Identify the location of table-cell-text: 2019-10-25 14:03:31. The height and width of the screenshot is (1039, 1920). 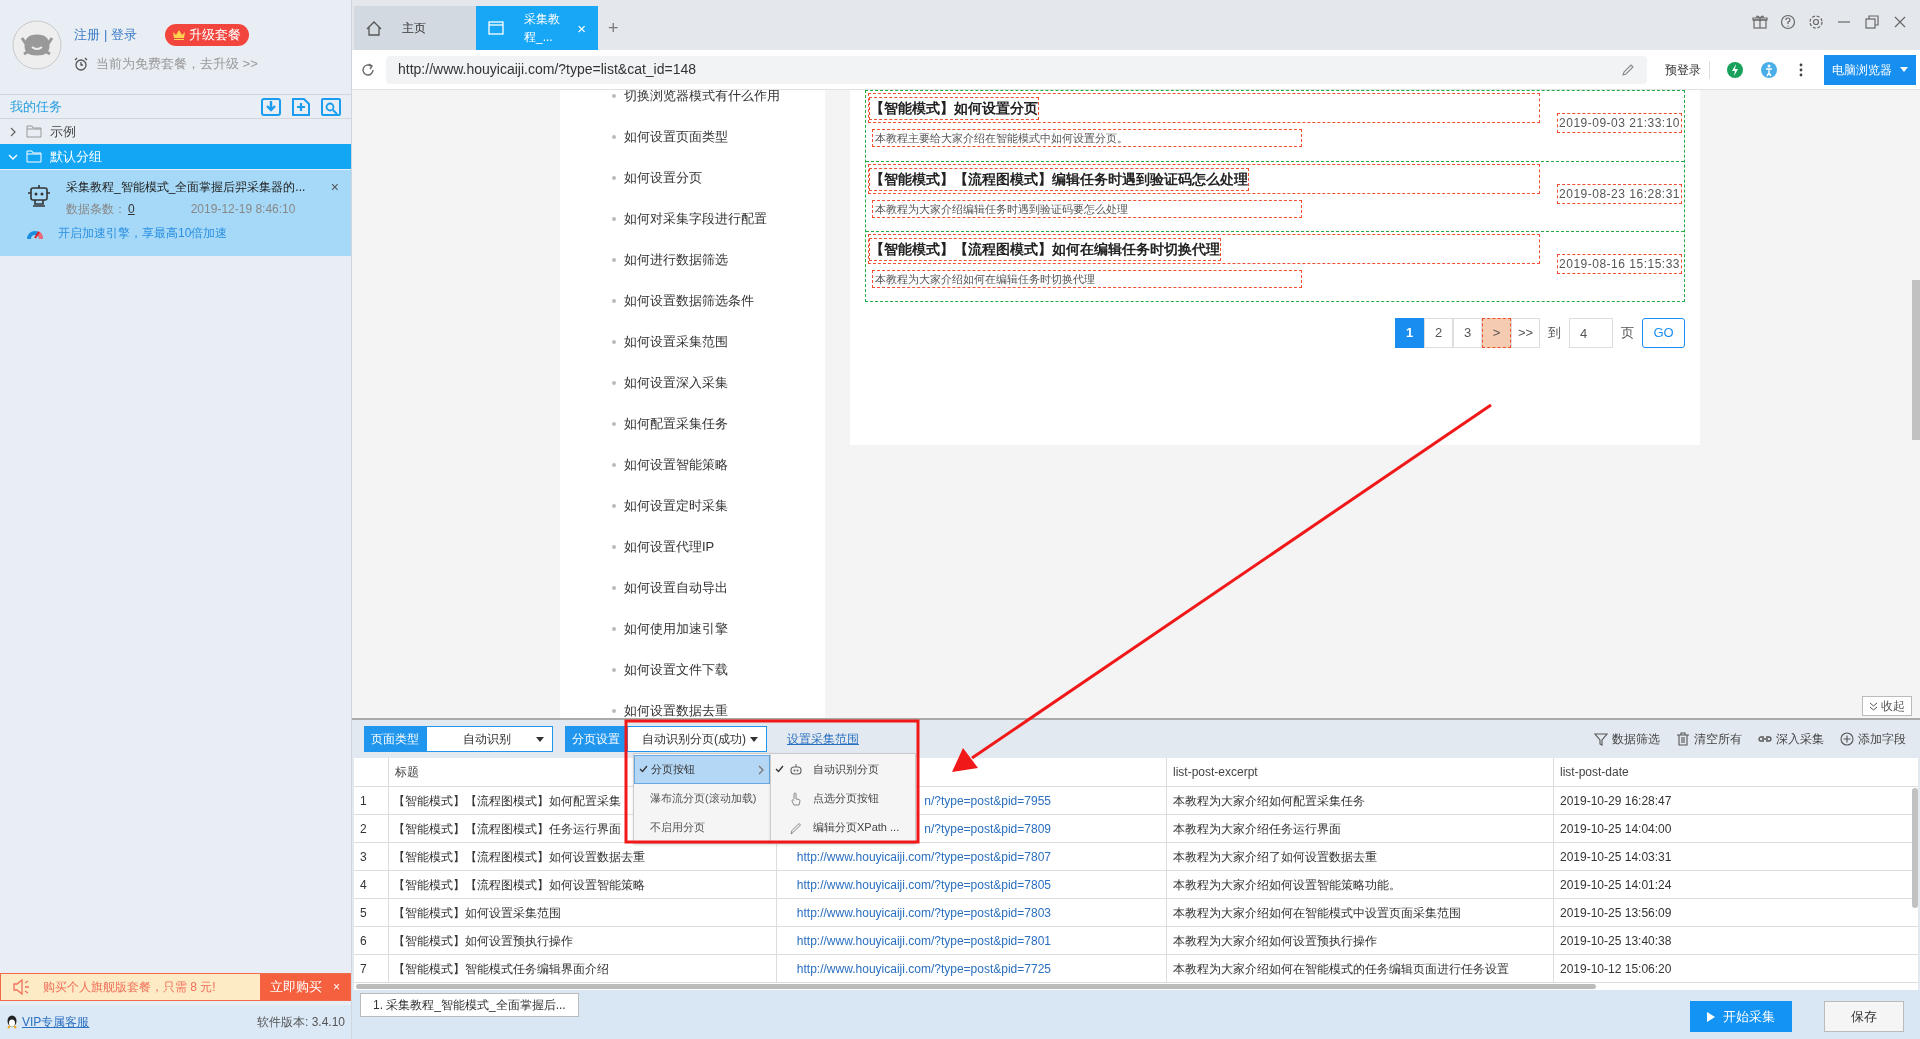
(1616, 857).